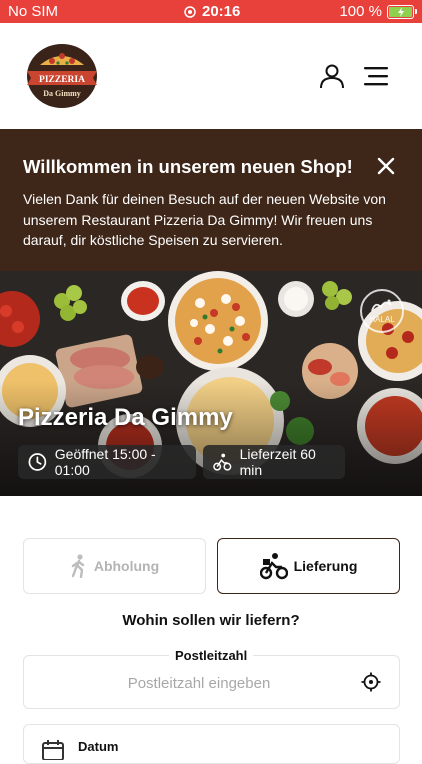 This screenshot has height=764, width=422. Describe the element at coordinates (190, 11) in the screenshot. I see `screen-record-icon` at that location.